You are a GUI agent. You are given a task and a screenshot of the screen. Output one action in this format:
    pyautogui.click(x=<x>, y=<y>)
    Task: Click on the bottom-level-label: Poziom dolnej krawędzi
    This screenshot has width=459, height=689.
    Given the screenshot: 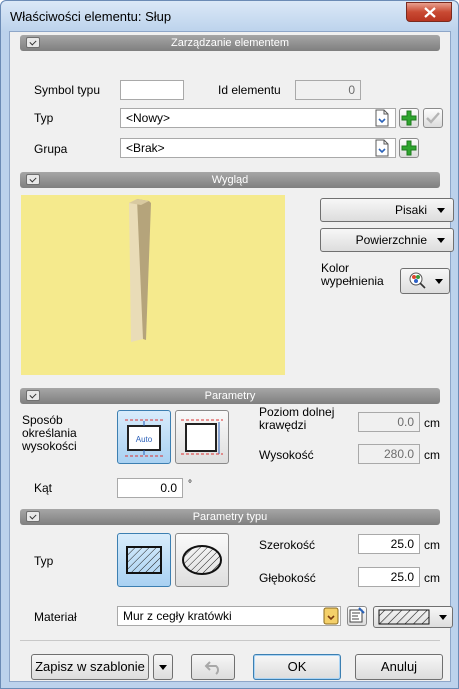 What is the action you would take?
    pyautogui.click(x=296, y=419)
    